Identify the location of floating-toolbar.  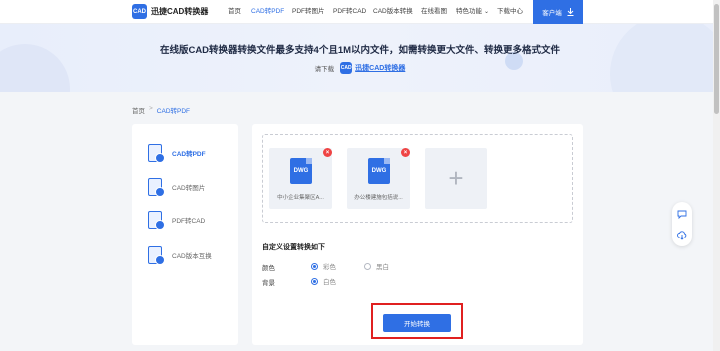
(682, 224).